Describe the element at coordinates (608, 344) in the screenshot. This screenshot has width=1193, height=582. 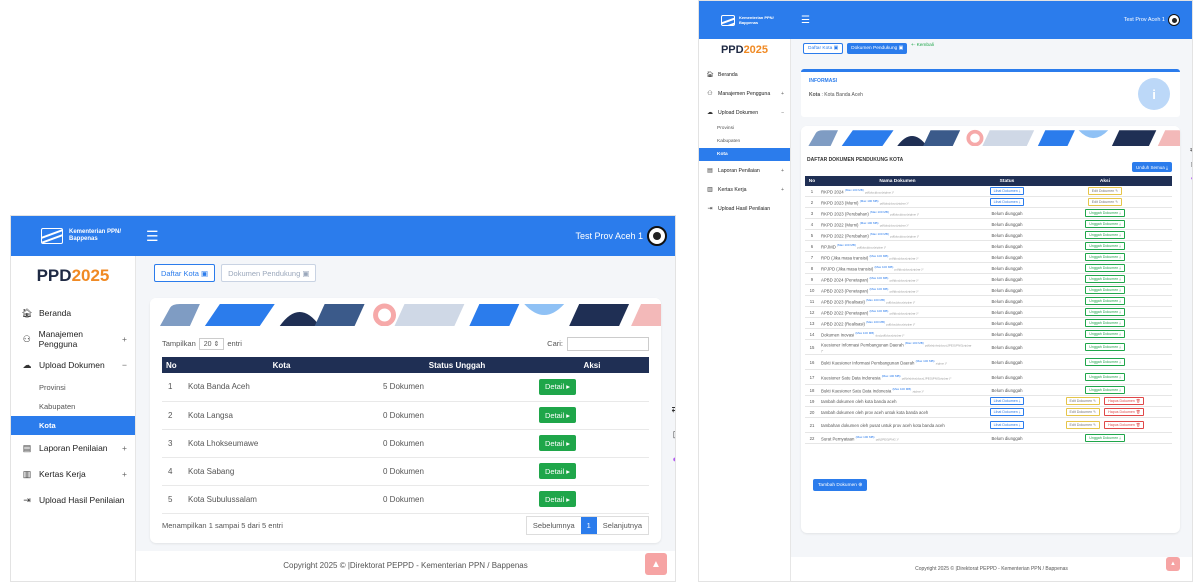
I see `search-input` at that location.